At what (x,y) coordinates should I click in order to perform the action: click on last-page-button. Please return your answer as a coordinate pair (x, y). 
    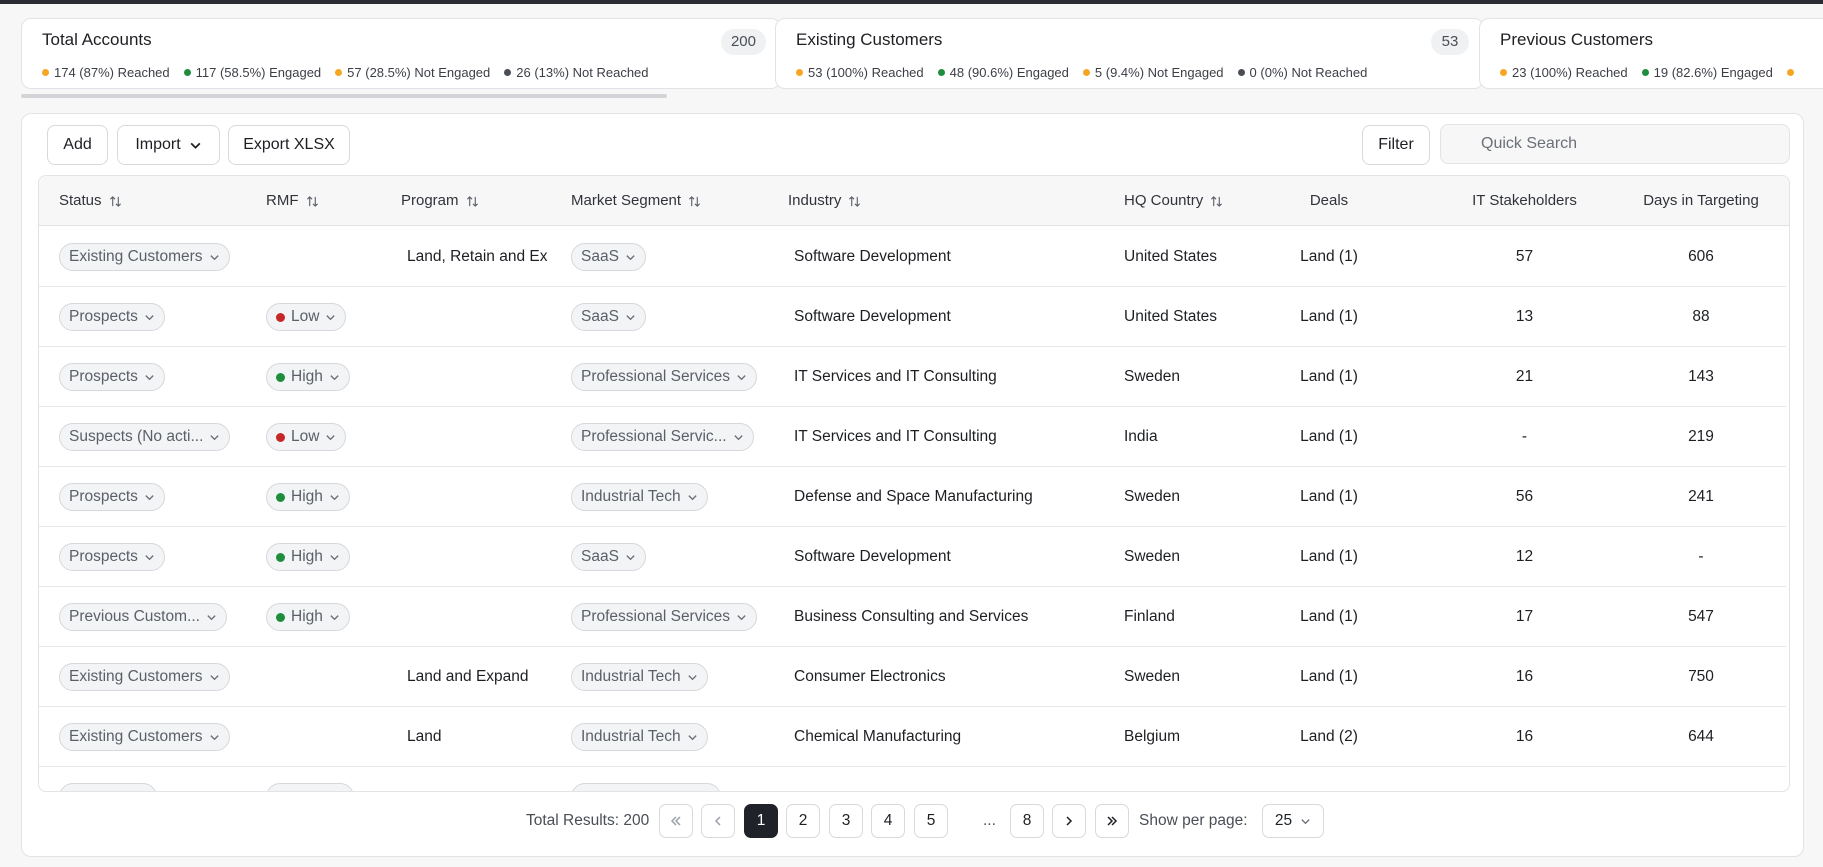
    Looking at the image, I should click on (1112, 821).